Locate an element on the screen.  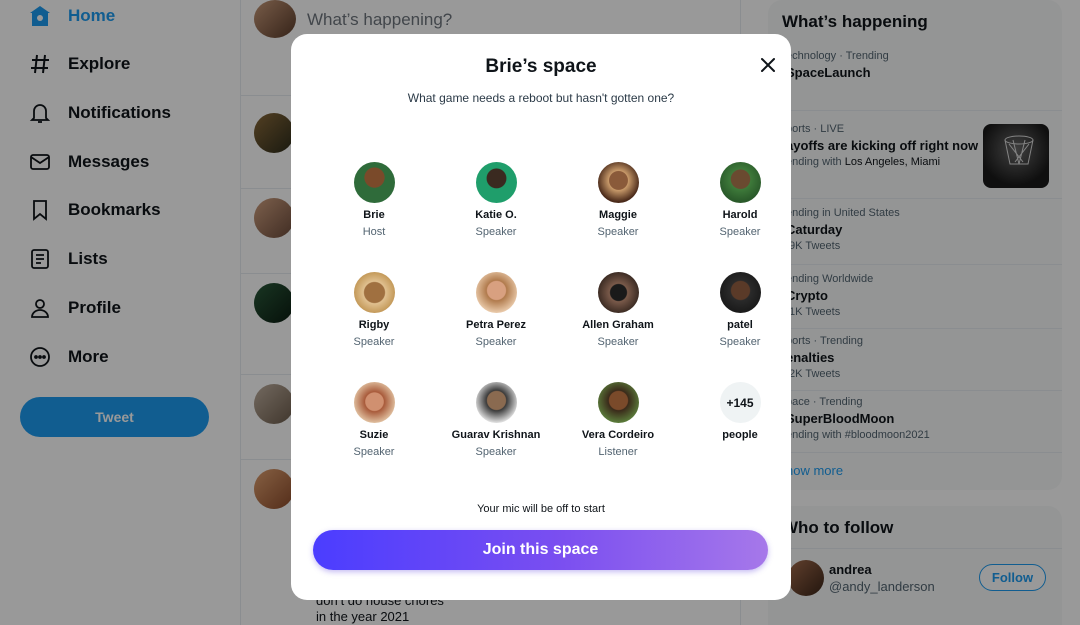
participant-name: Rigby is located at coordinates (374, 325).